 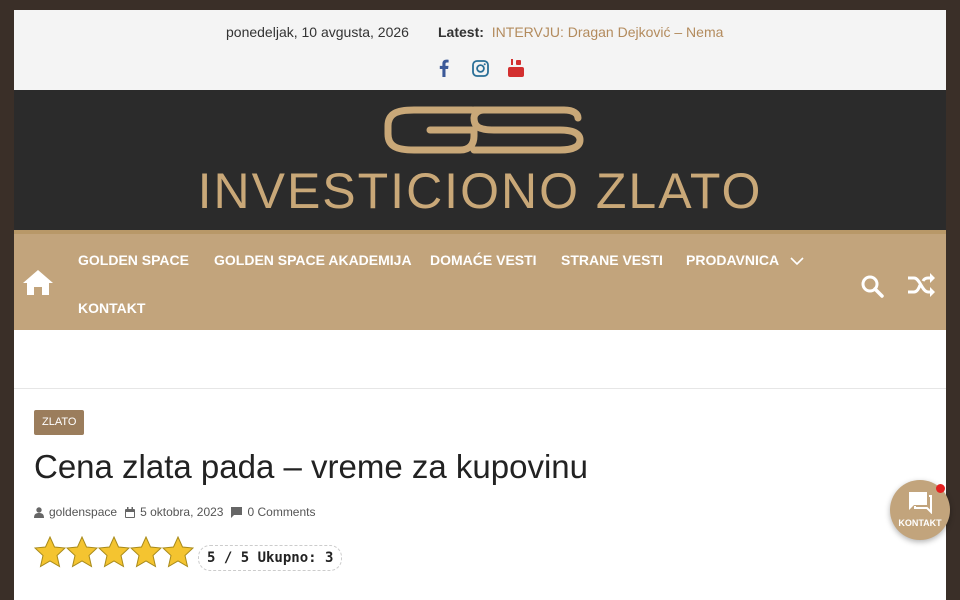 I want to click on logo-mark-icon, so click(x=480, y=128).